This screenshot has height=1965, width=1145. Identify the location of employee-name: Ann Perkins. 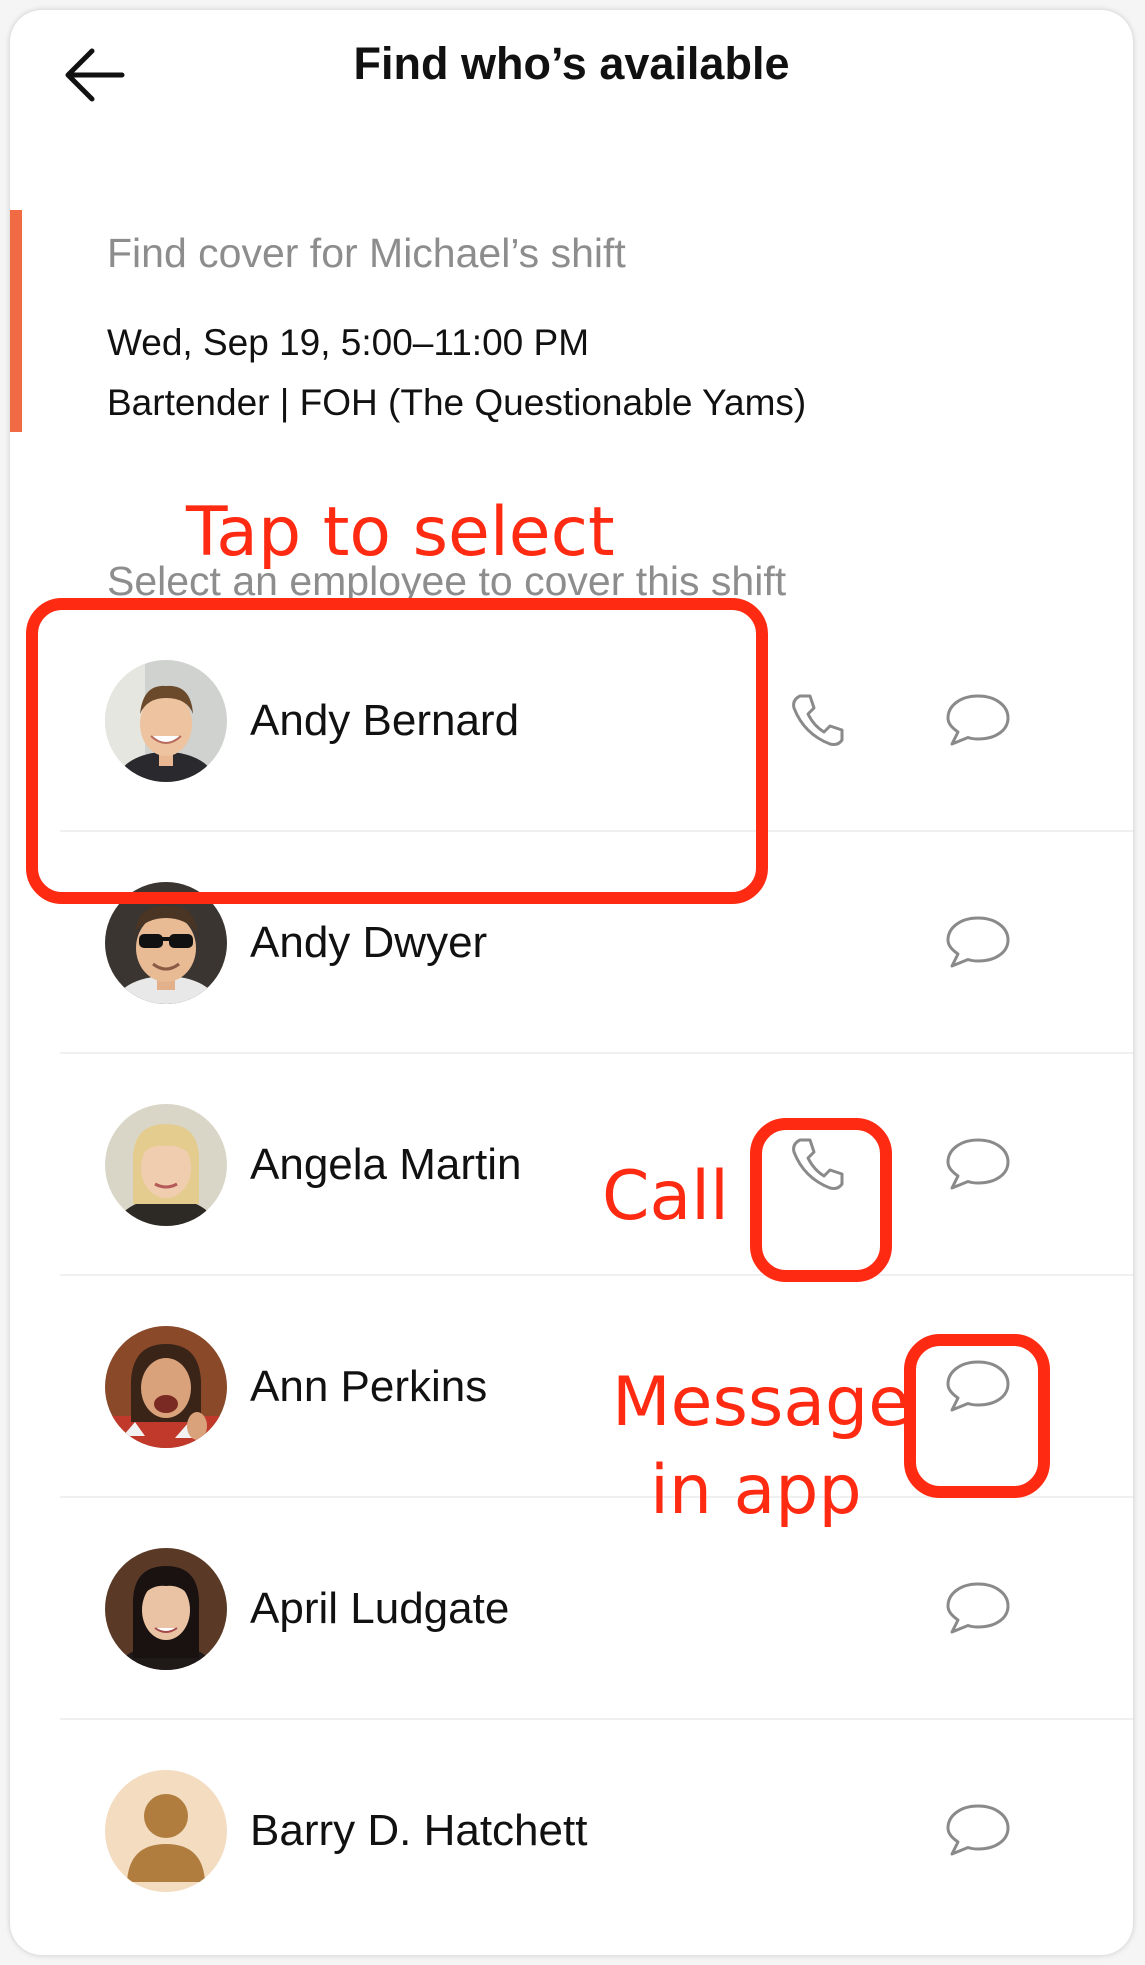
(369, 1386).